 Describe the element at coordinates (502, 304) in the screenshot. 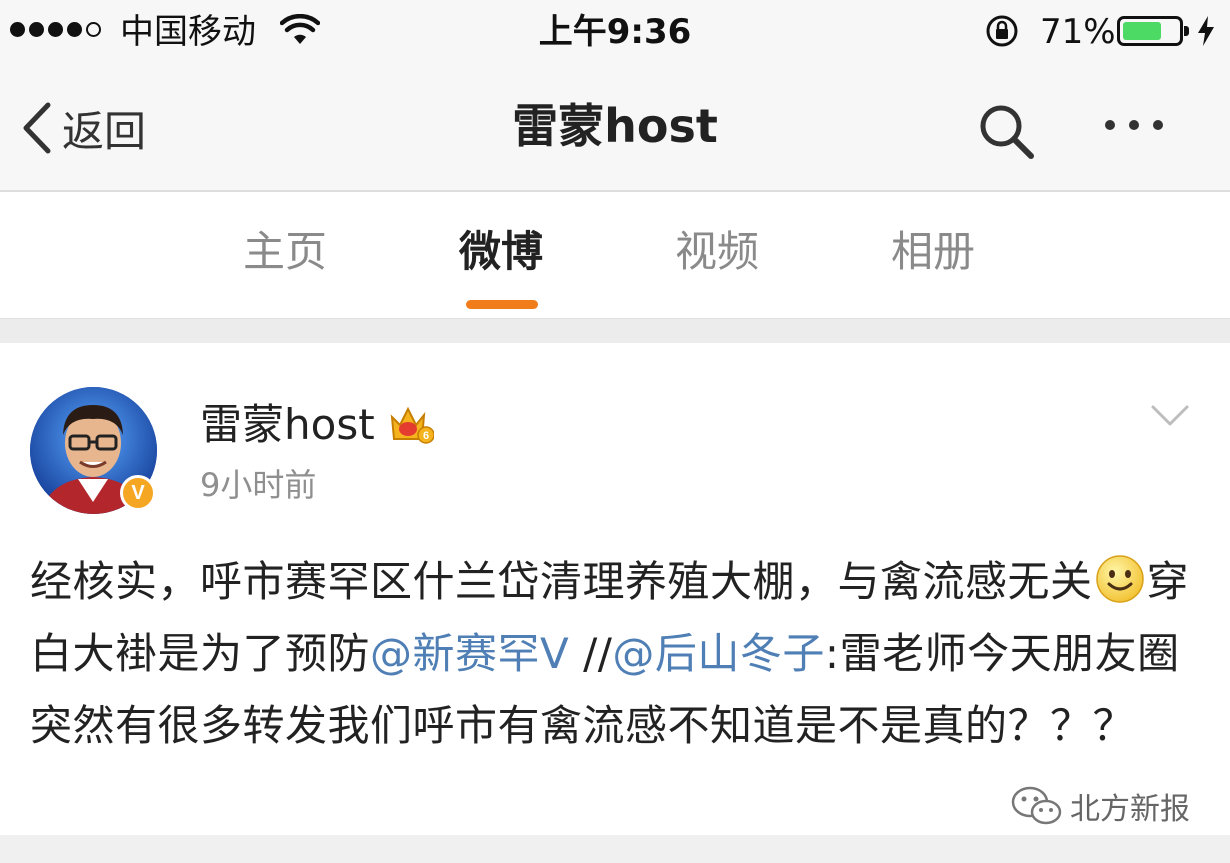

I see `active-tab-indicator` at that location.